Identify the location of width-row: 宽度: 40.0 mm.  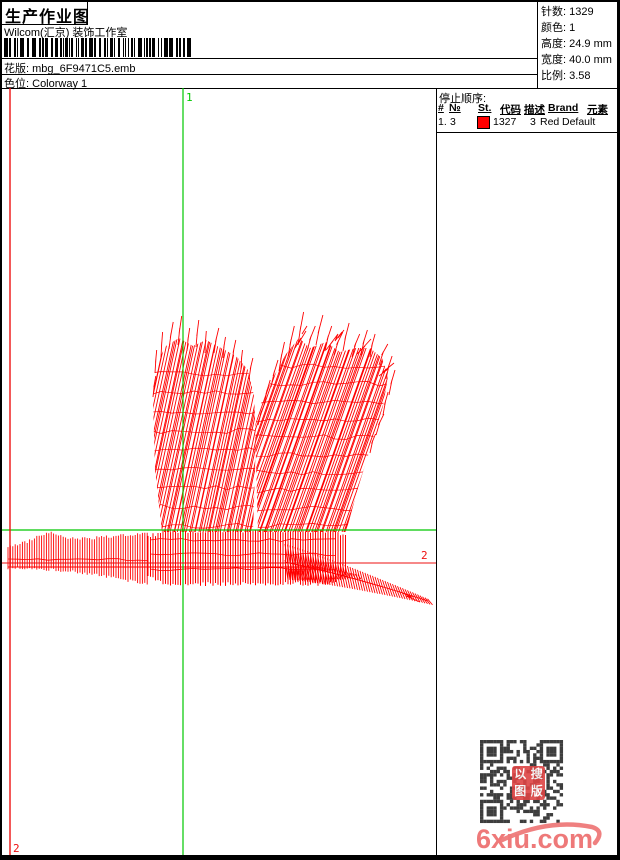
(576, 60).